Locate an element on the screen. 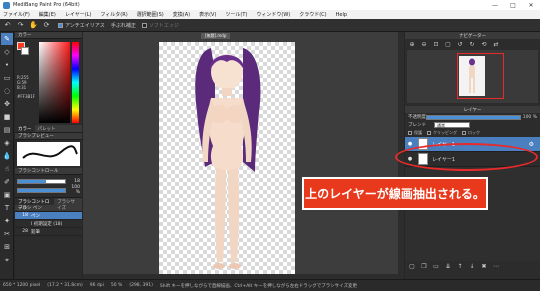  status-coords: (298, 391) is located at coordinates (141, 285).